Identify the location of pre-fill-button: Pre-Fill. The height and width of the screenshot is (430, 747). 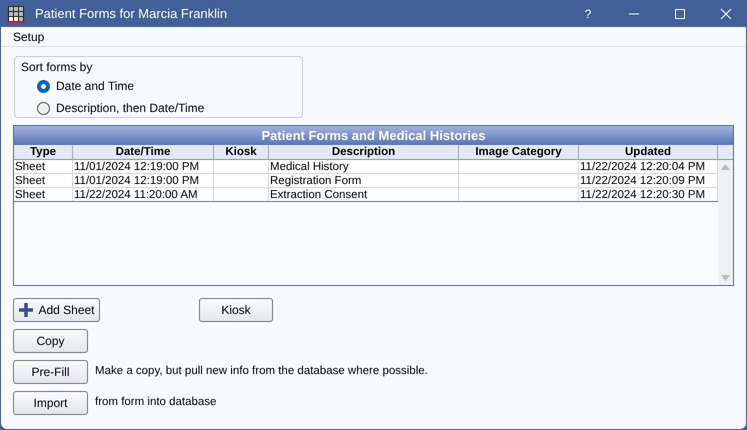
(50, 372).